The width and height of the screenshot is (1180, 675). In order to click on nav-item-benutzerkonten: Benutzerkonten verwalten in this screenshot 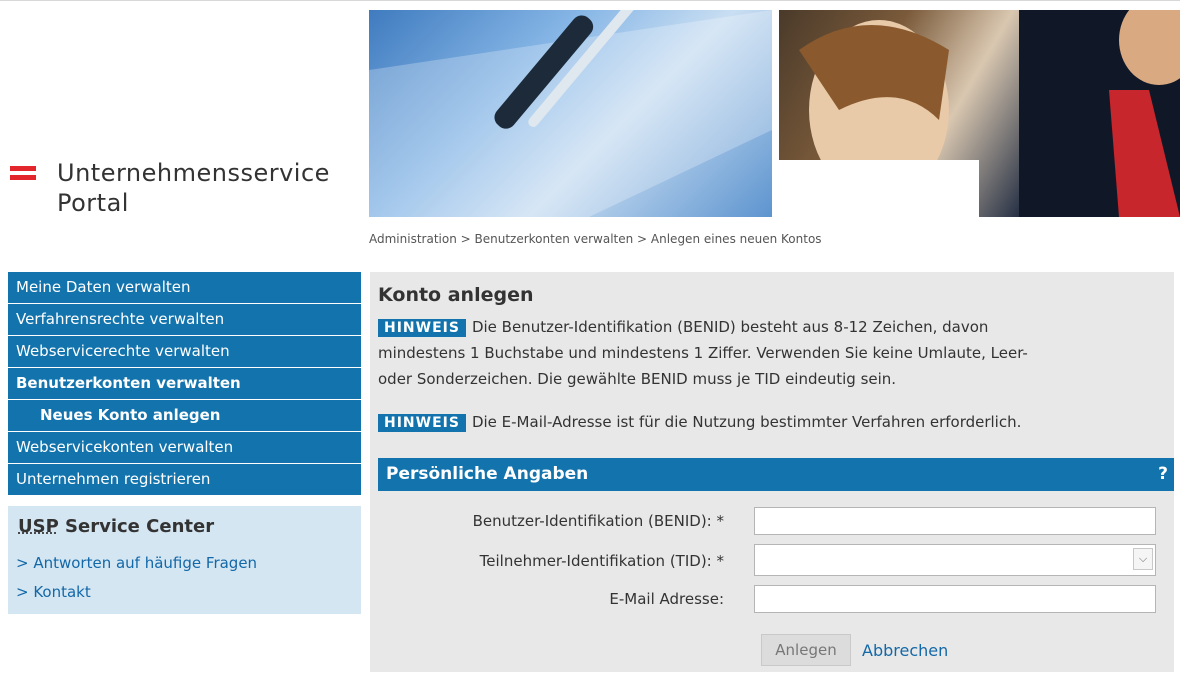, I will do `click(184, 384)`.